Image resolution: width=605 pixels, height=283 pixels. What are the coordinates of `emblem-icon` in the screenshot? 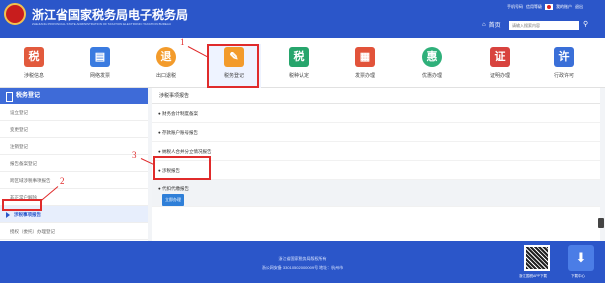 It's located at (15, 14).